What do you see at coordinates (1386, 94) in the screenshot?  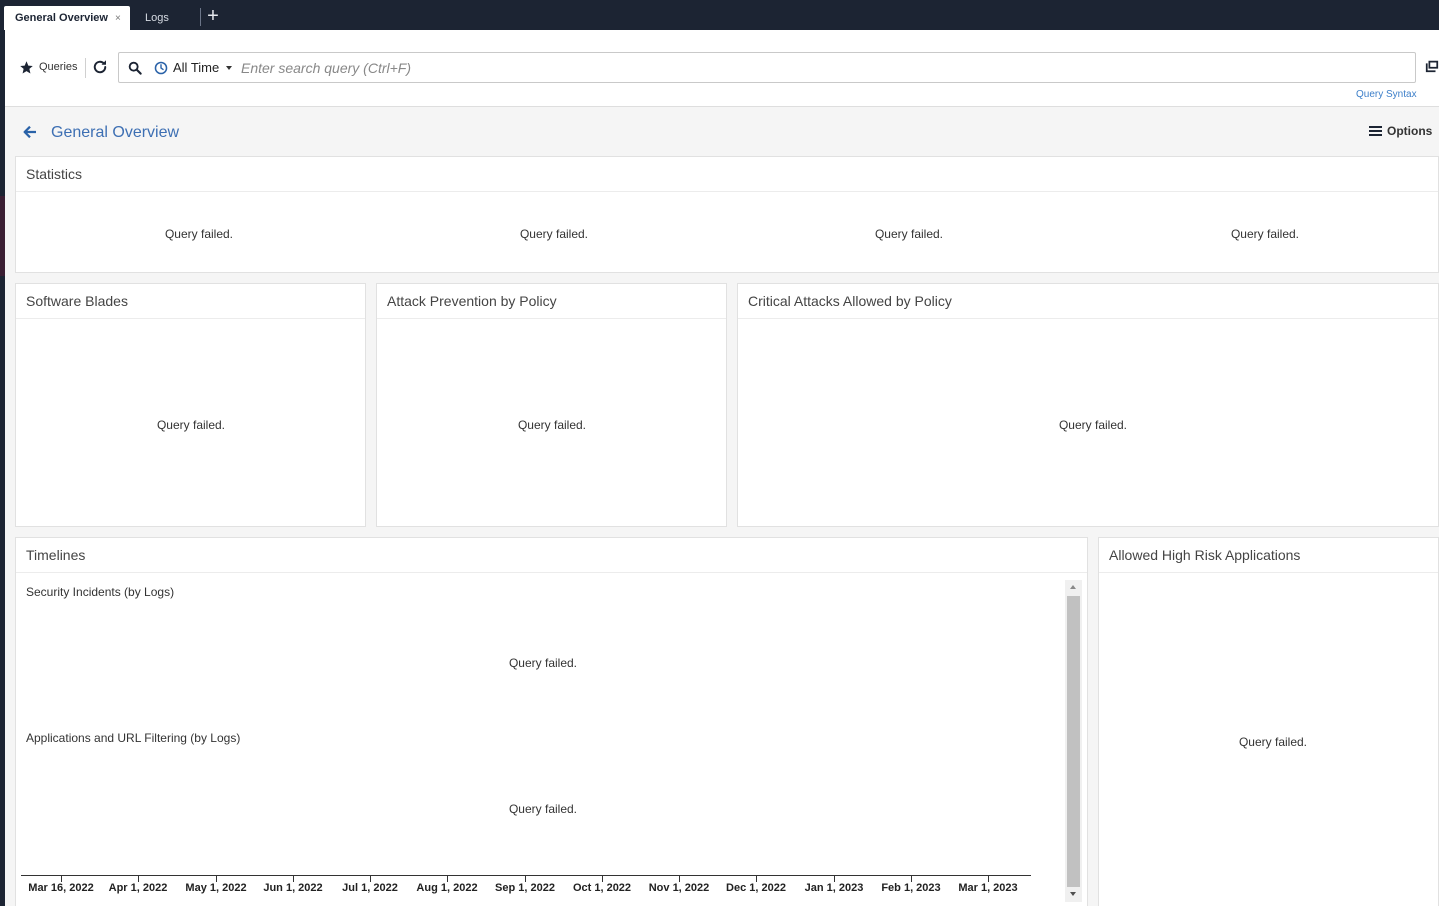 I see `query-syntax-link: Query Syntax` at bounding box center [1386, 94].